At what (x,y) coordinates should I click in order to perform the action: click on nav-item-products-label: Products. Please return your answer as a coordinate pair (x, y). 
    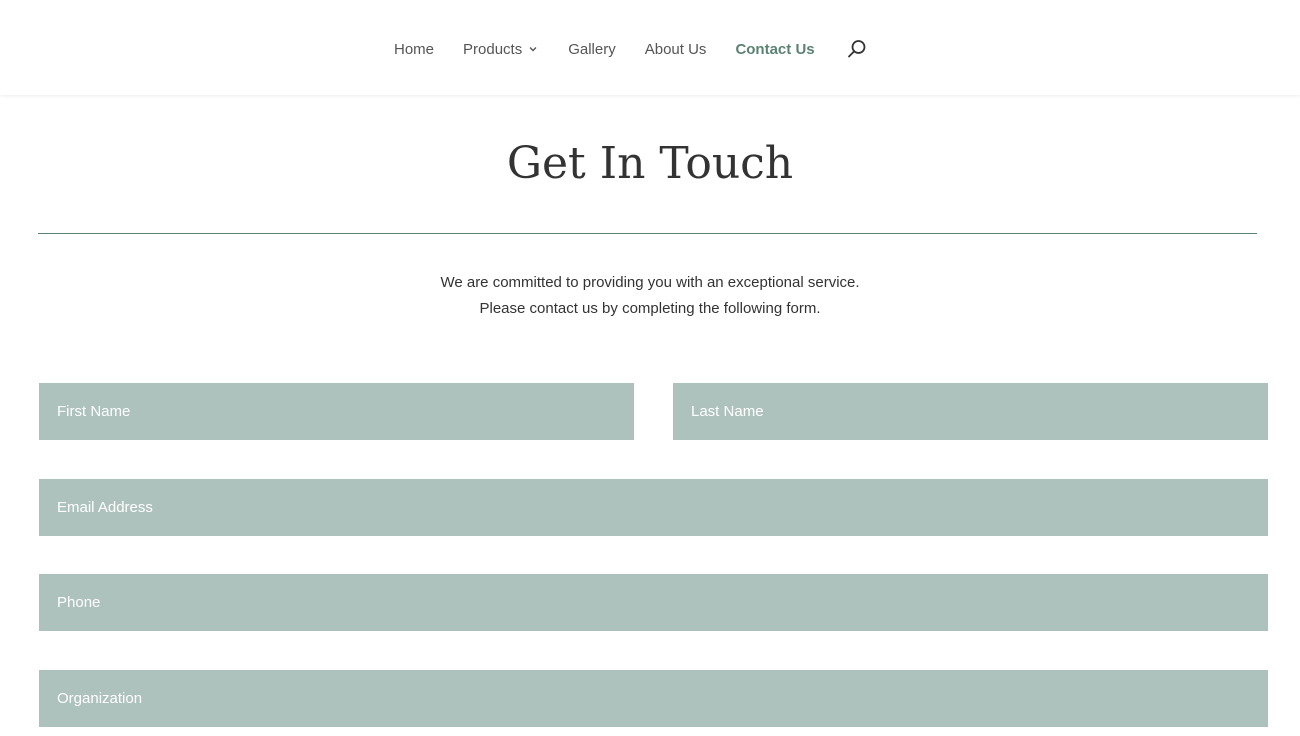
    Looking at the image, I should click on (493, 49).